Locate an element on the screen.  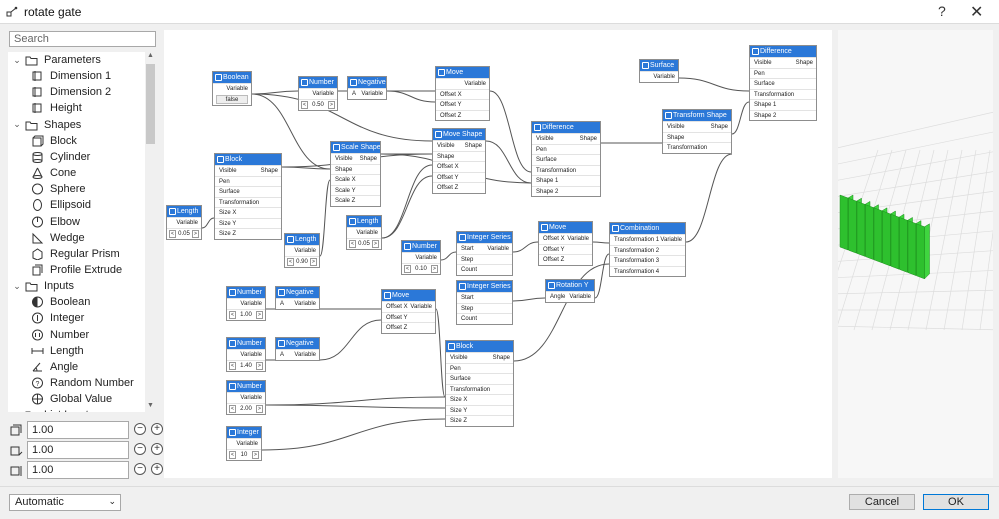
tree-item-dimension-2: Dimension 2 is located at coordinates (69, 92).